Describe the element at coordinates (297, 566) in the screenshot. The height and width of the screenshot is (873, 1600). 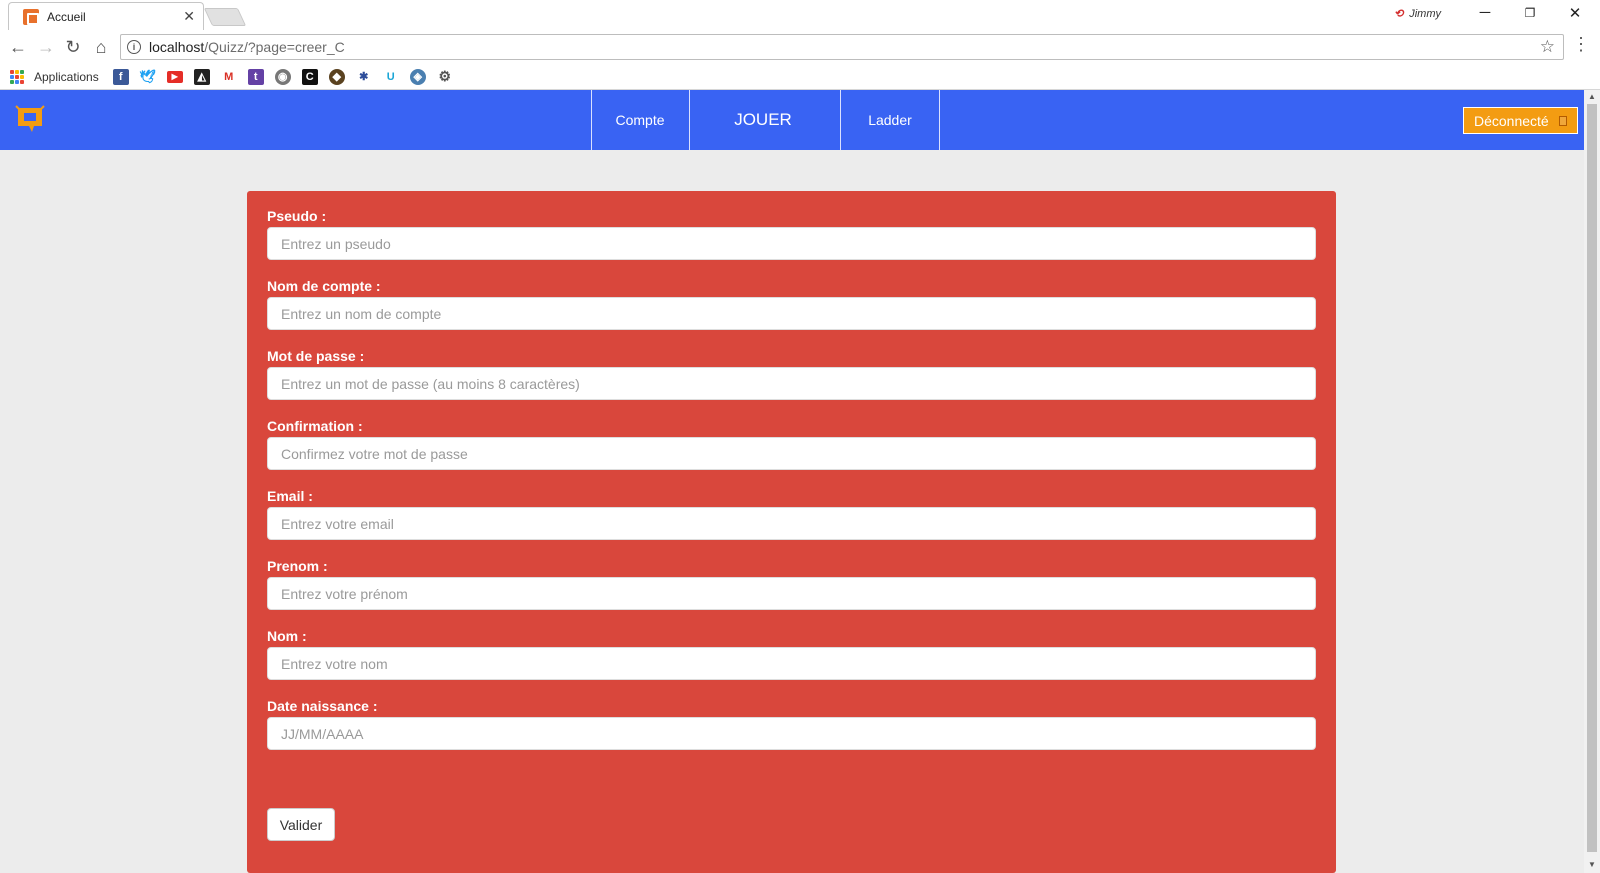
I see `field-label: Prenom :` at that location.